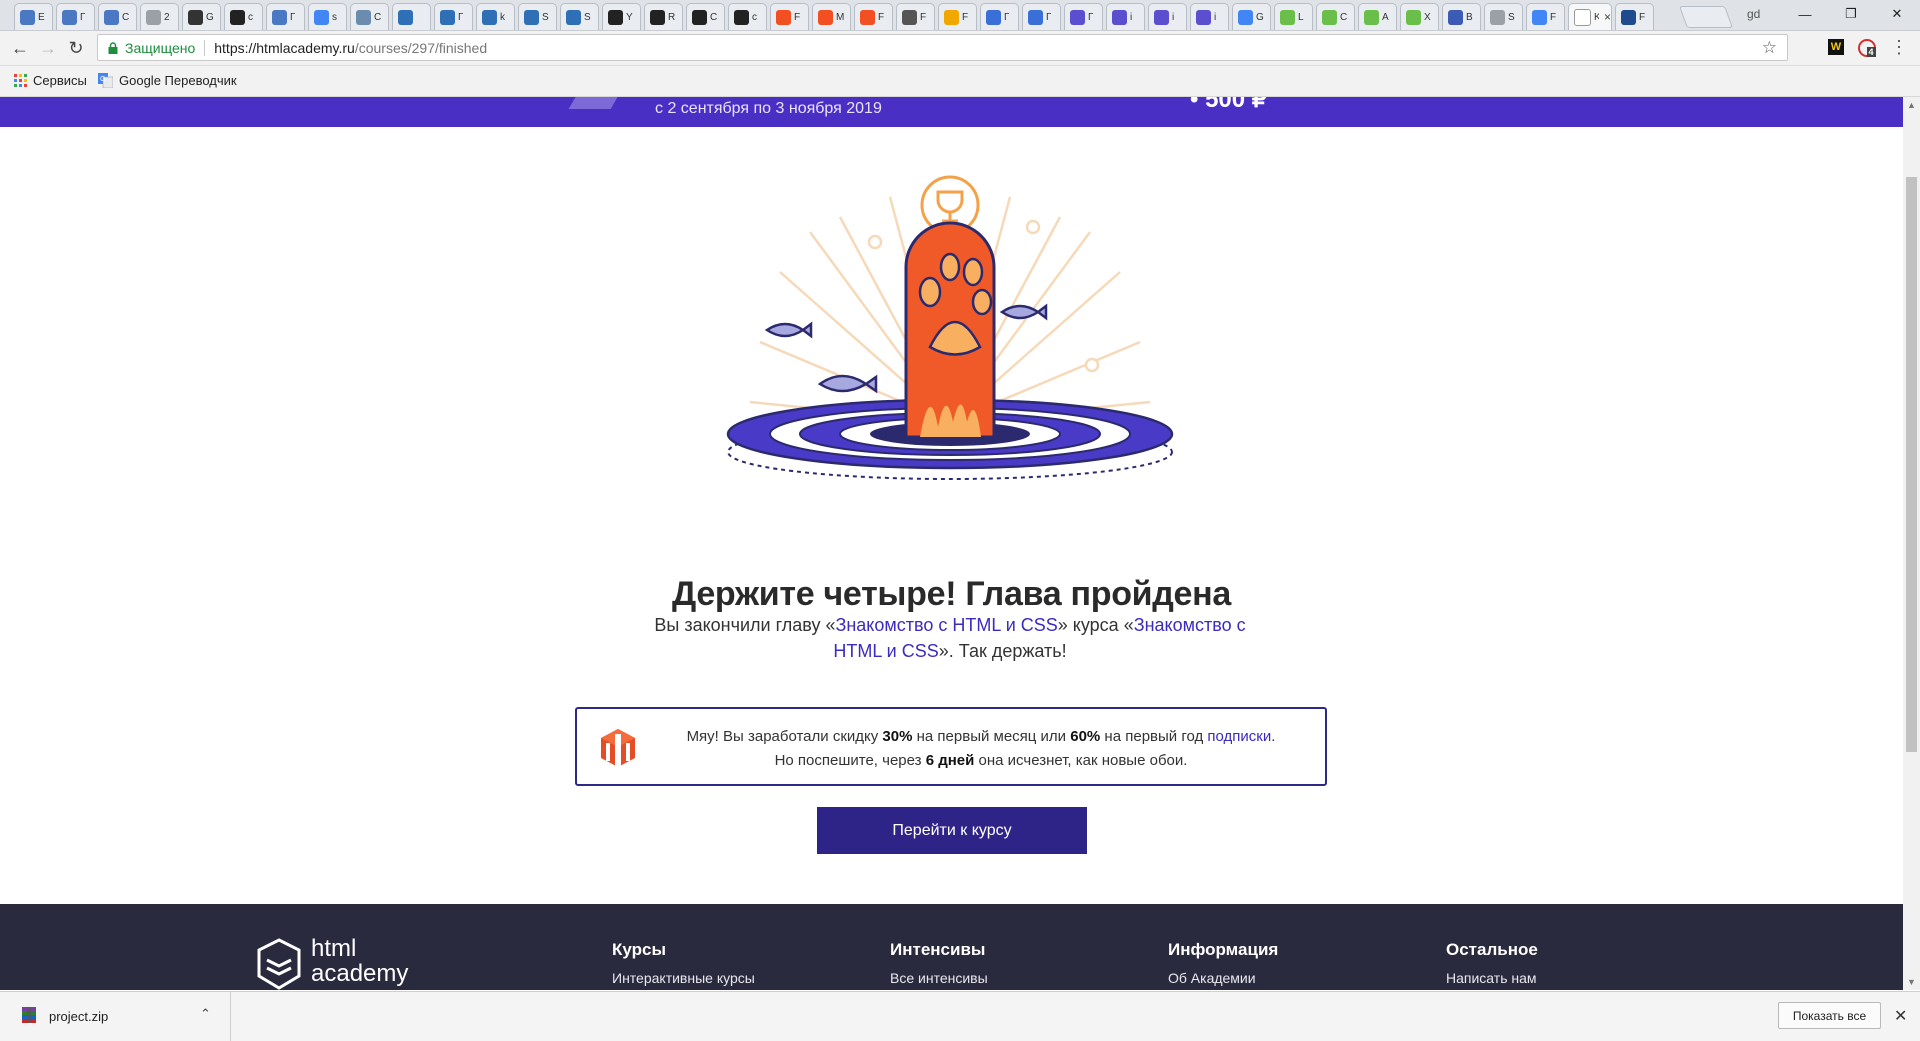 This screenshot has height=1041, width=1920. What do you see at coordinates (950, 327) in the screenshot?
I see `cat-paw-illustration` at bounding box center [950, 327].